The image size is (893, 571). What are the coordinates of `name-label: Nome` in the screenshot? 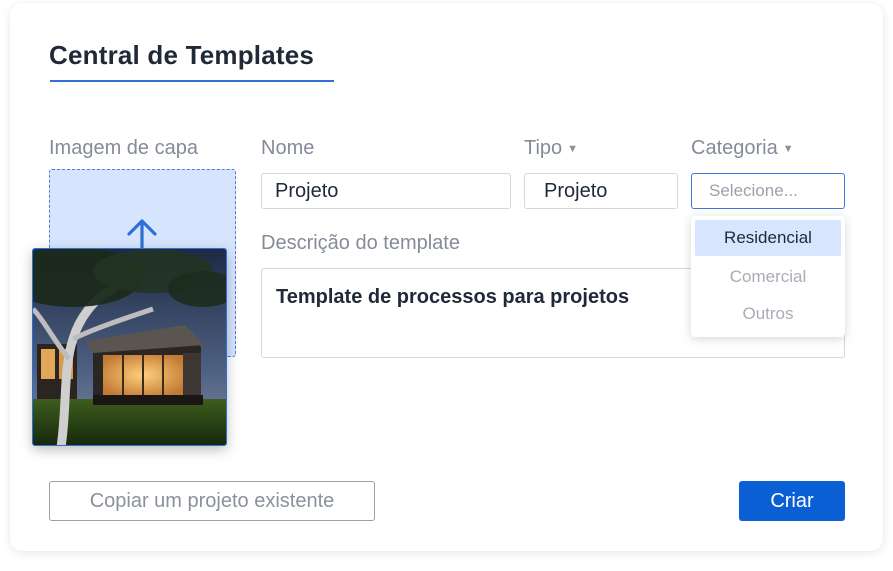 It's located at (288, 148).